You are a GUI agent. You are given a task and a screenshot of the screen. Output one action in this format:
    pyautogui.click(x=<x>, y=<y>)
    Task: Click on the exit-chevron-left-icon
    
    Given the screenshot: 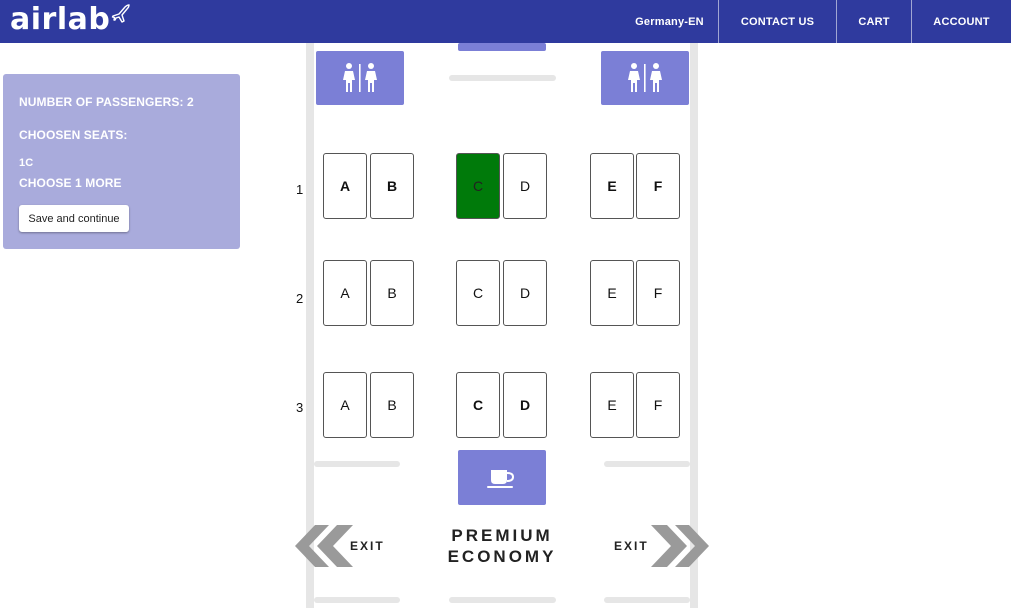 What is the action you would take?
    pyautogui.click(x=324, y=546)
    